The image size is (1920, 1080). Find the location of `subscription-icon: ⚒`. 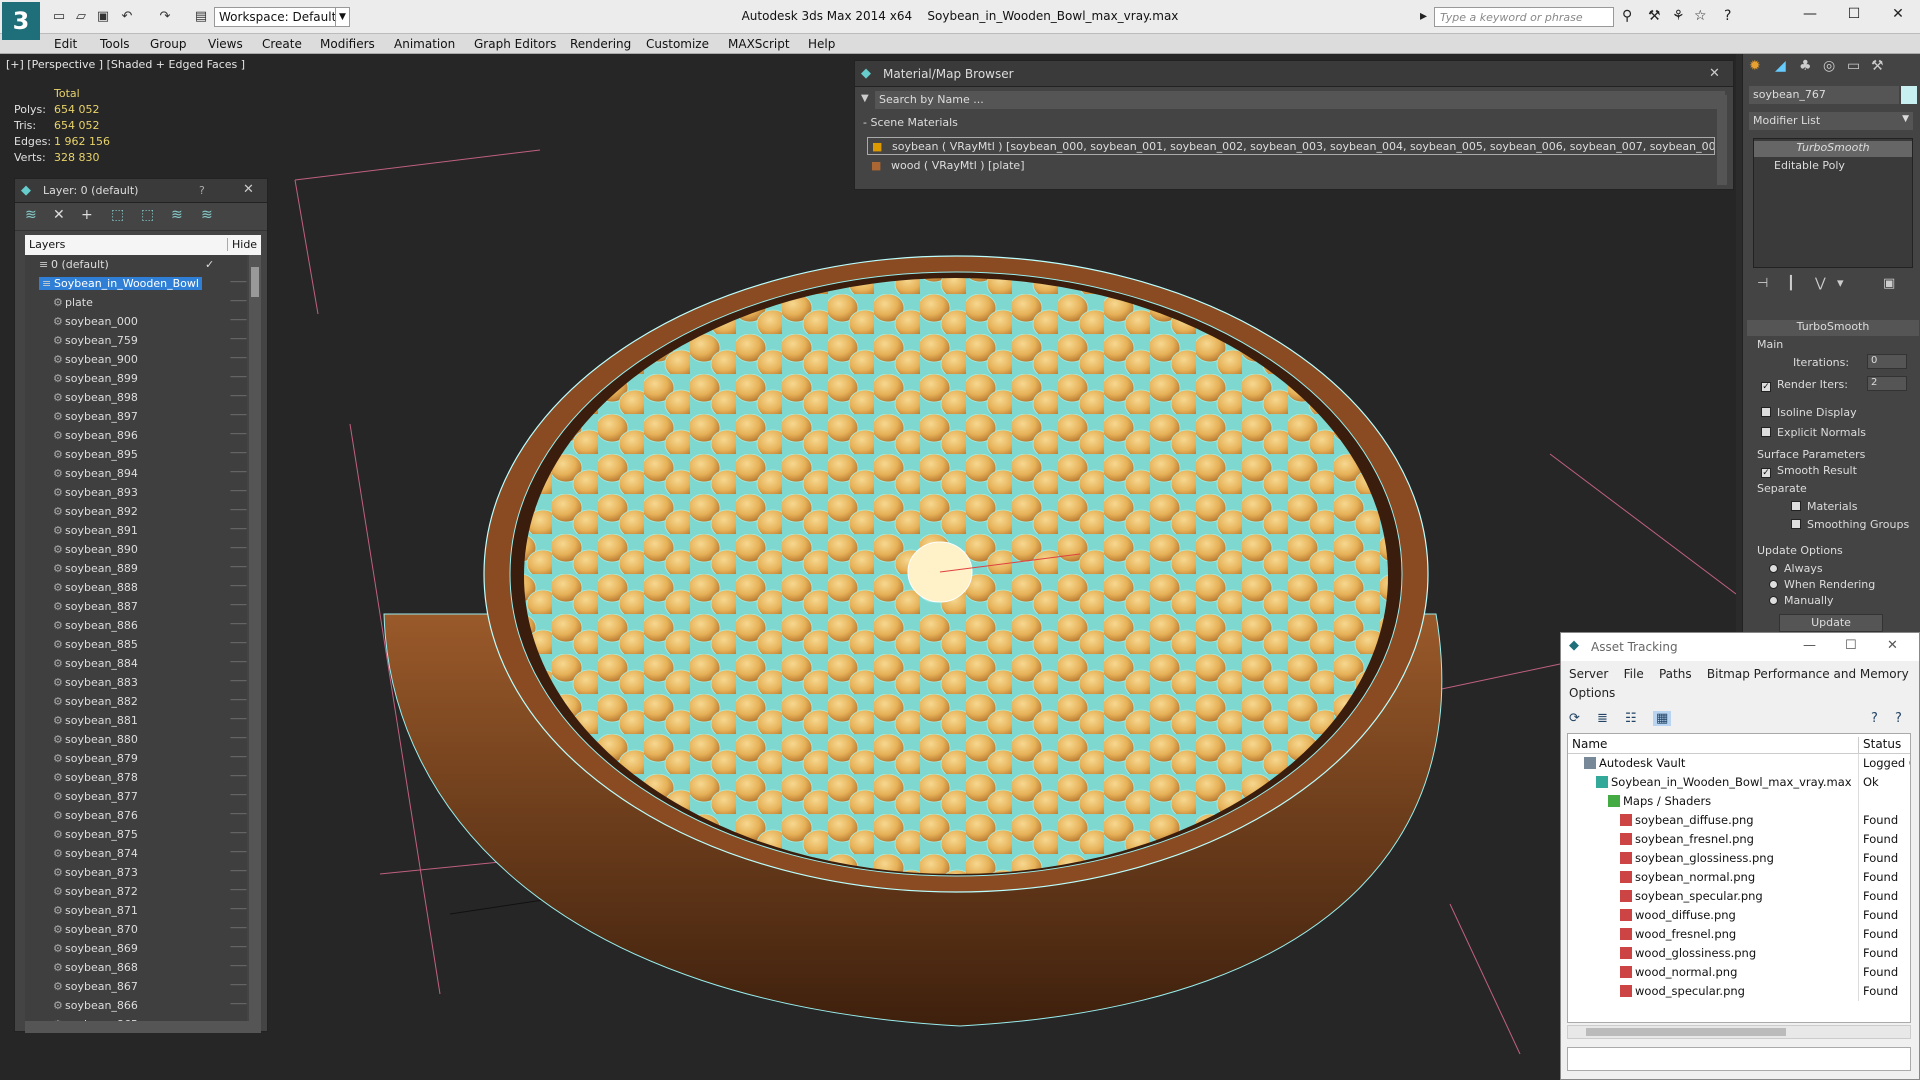

subscription-icon: ⚒ is located at coordinates (1654, 16).